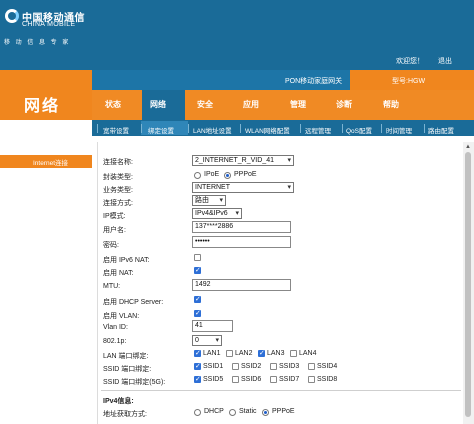 This screenshot has height=424, width=474. What do you see at coordinates (42, 106) in the screenshot?
I see `section-title: 网络` at bounding box center [42, 106].